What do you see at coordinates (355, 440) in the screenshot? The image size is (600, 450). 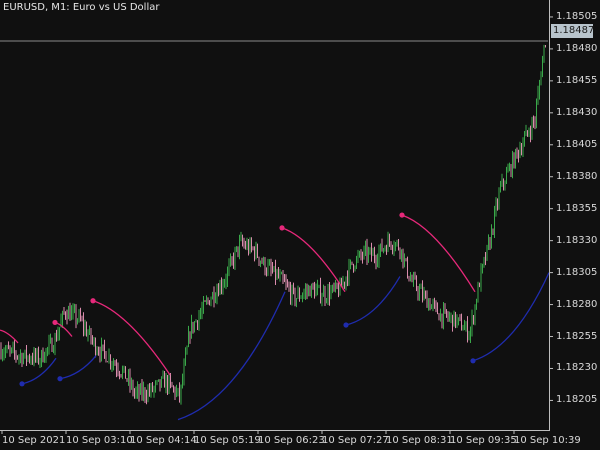 I see `time-tick-label: 10 Sep 07:27` at bounding box center [355, 440].